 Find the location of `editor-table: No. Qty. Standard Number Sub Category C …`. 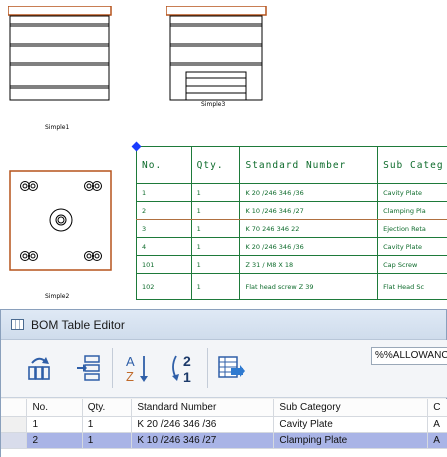

editor-table: No. Qty. Standard Number Sub Category C … is located at coordinates (224, 424).